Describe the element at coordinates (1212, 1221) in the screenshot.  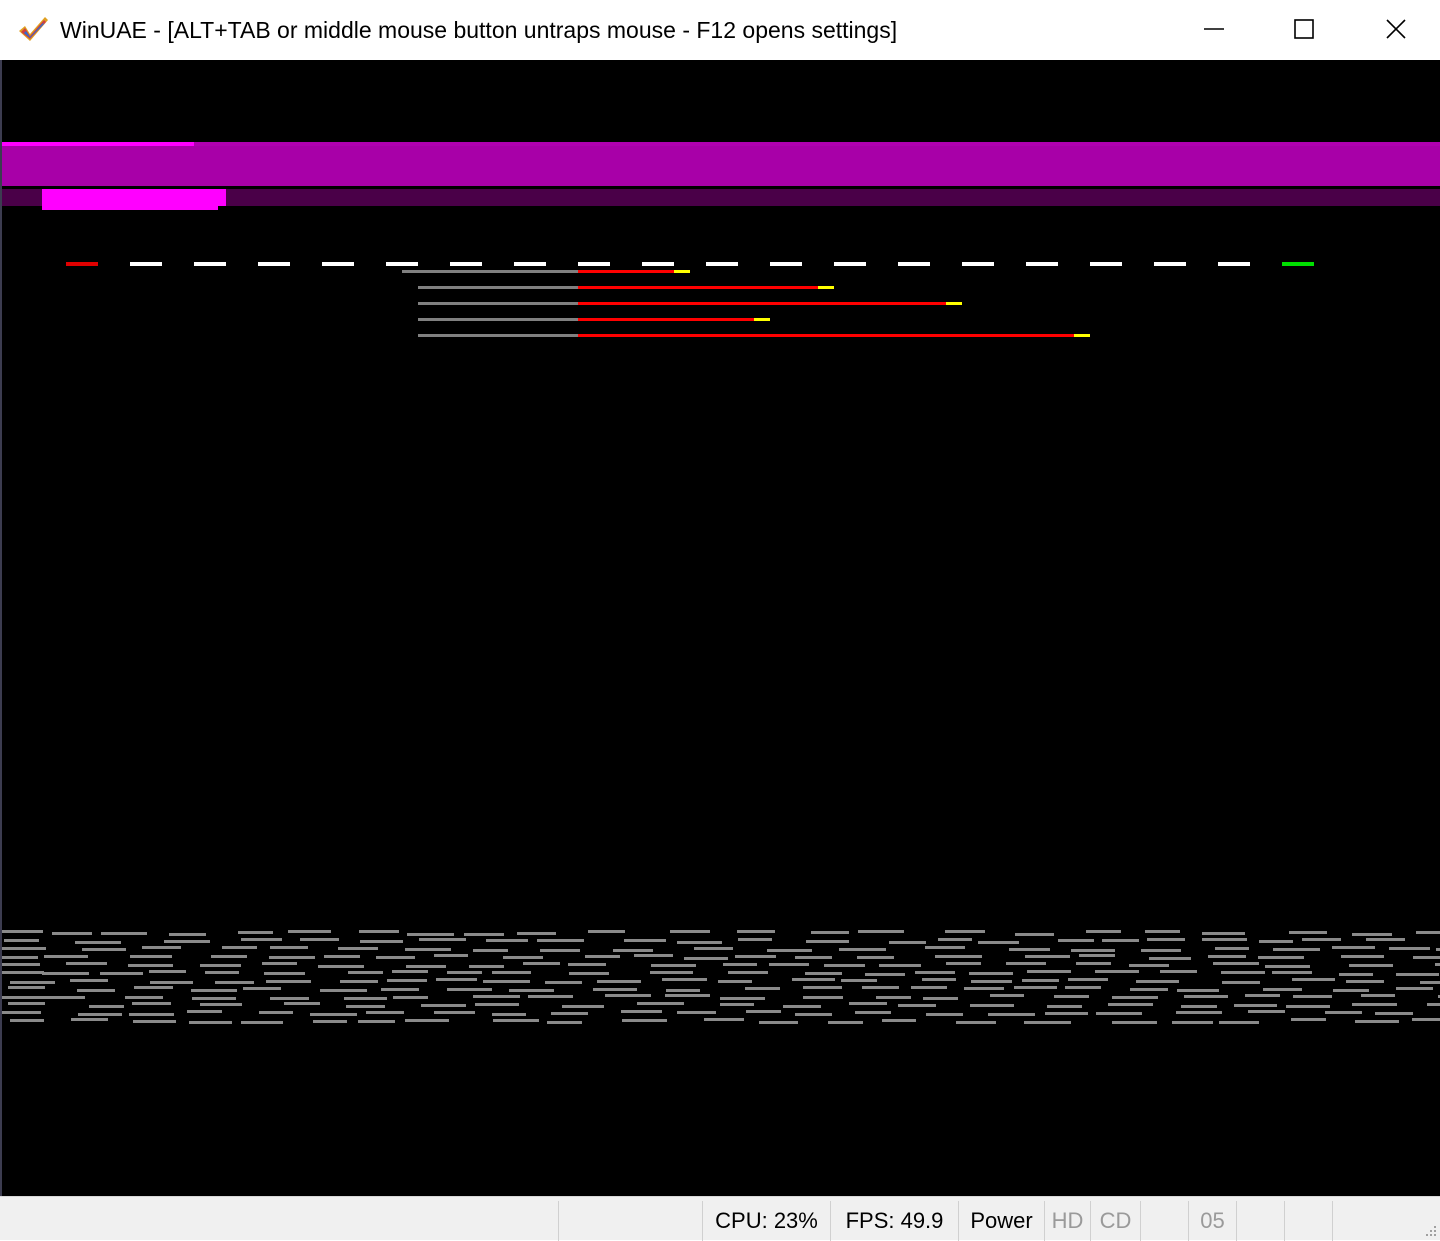
I see `drive-indicator: 05` at that location.